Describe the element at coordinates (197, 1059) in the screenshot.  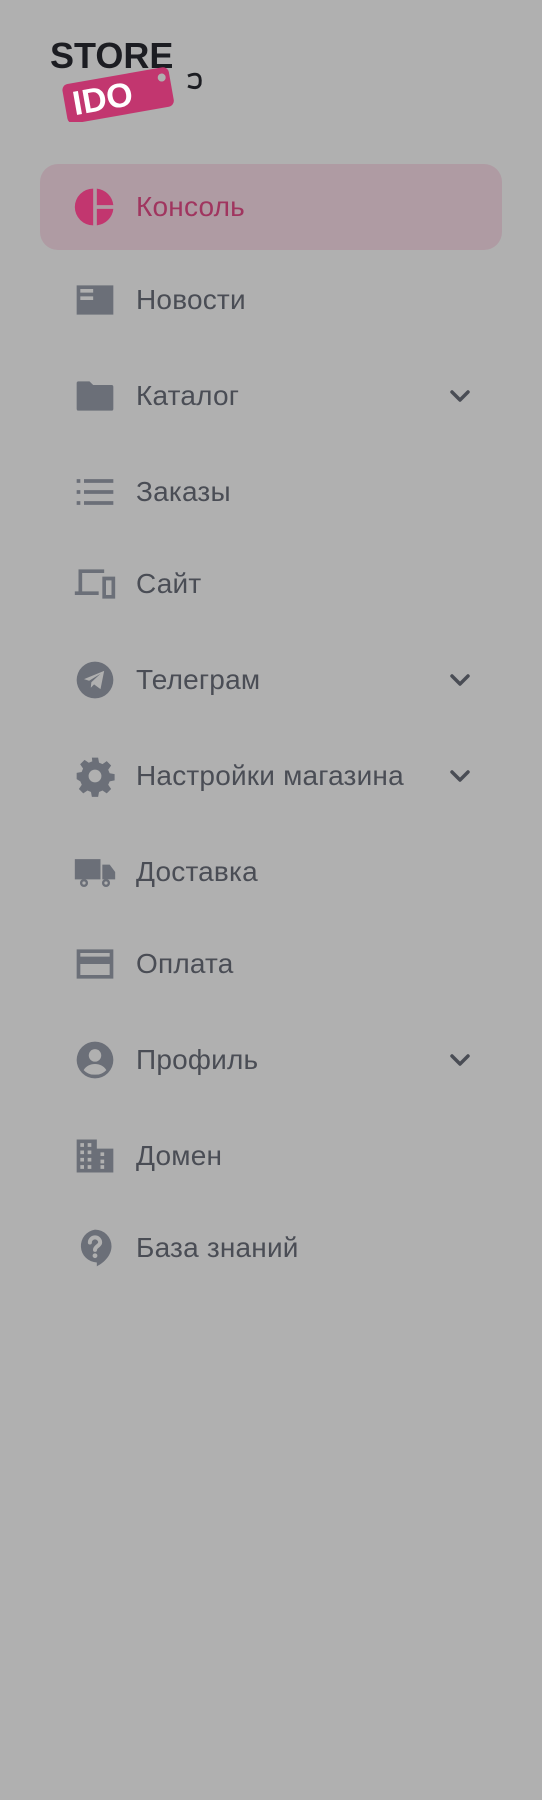
I see `nav-label: Профиль` at that location.